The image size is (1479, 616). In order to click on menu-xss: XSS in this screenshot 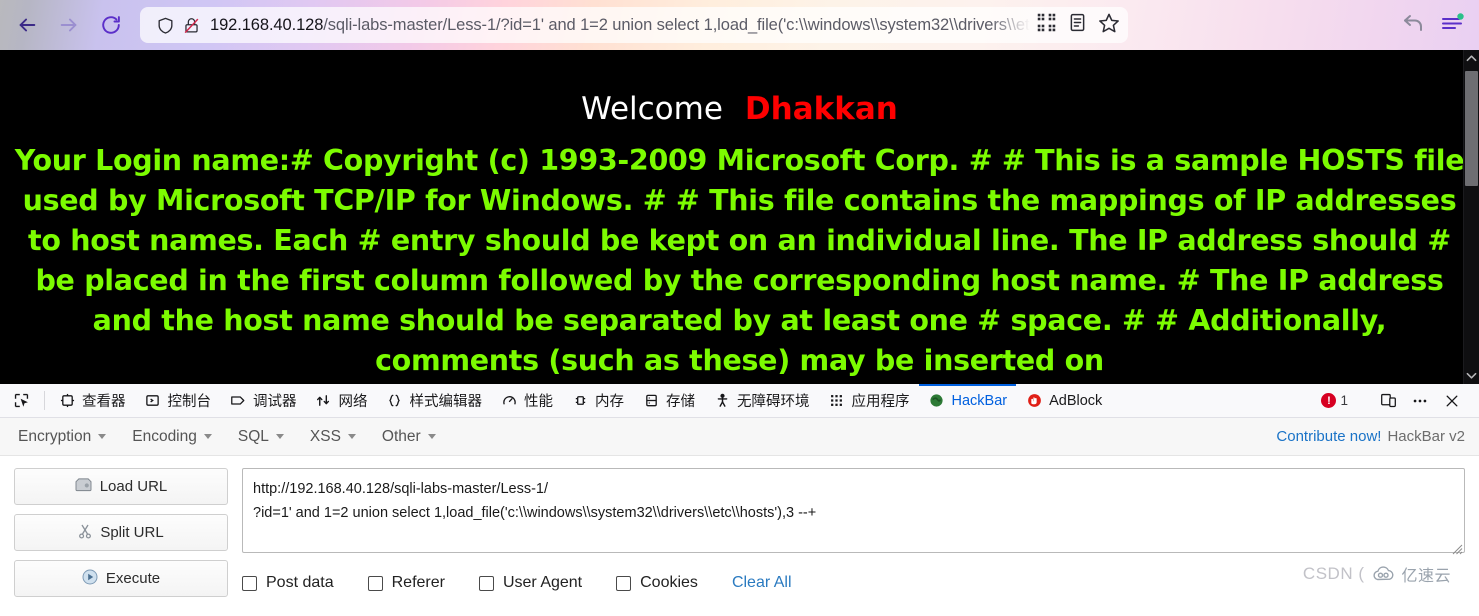, I will do `click(337, 437)`.